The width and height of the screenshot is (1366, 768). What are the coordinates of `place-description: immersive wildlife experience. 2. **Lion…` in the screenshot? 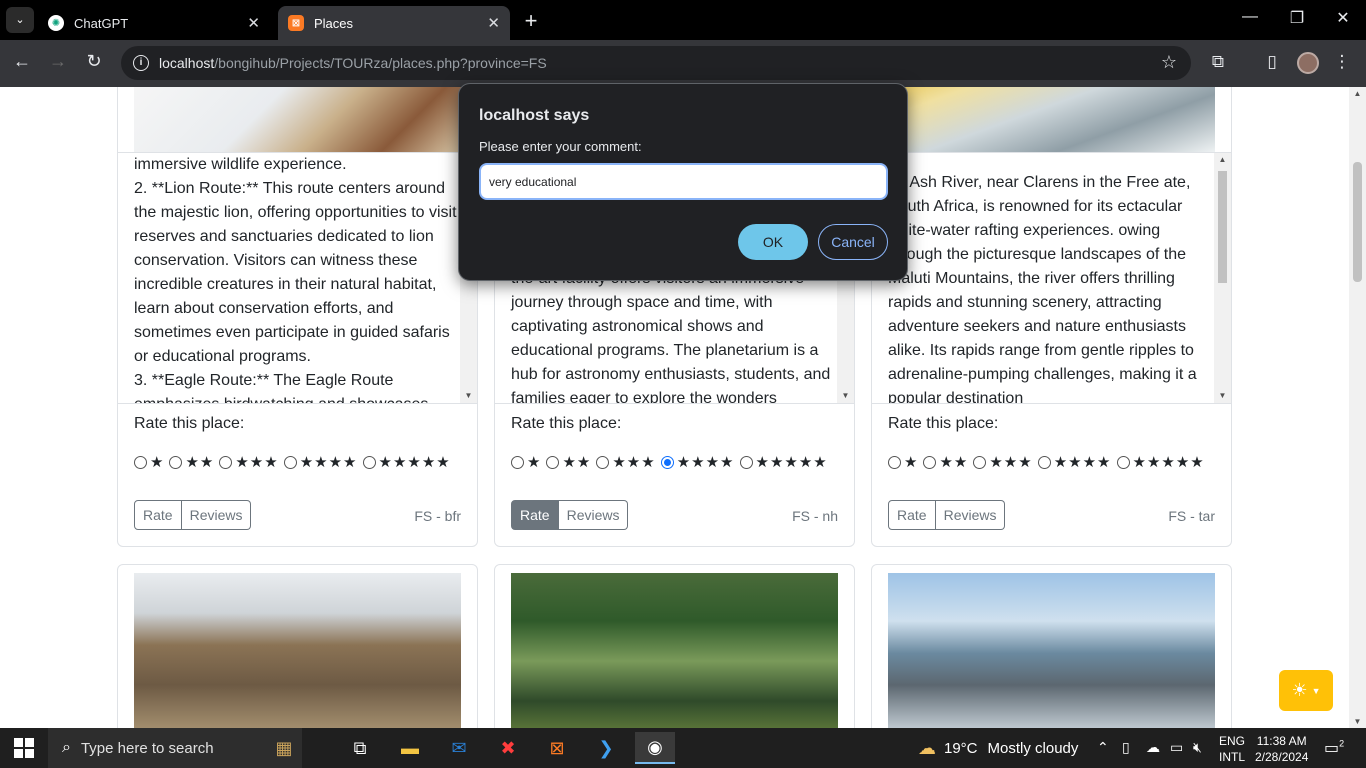 It's located at (297, 278).